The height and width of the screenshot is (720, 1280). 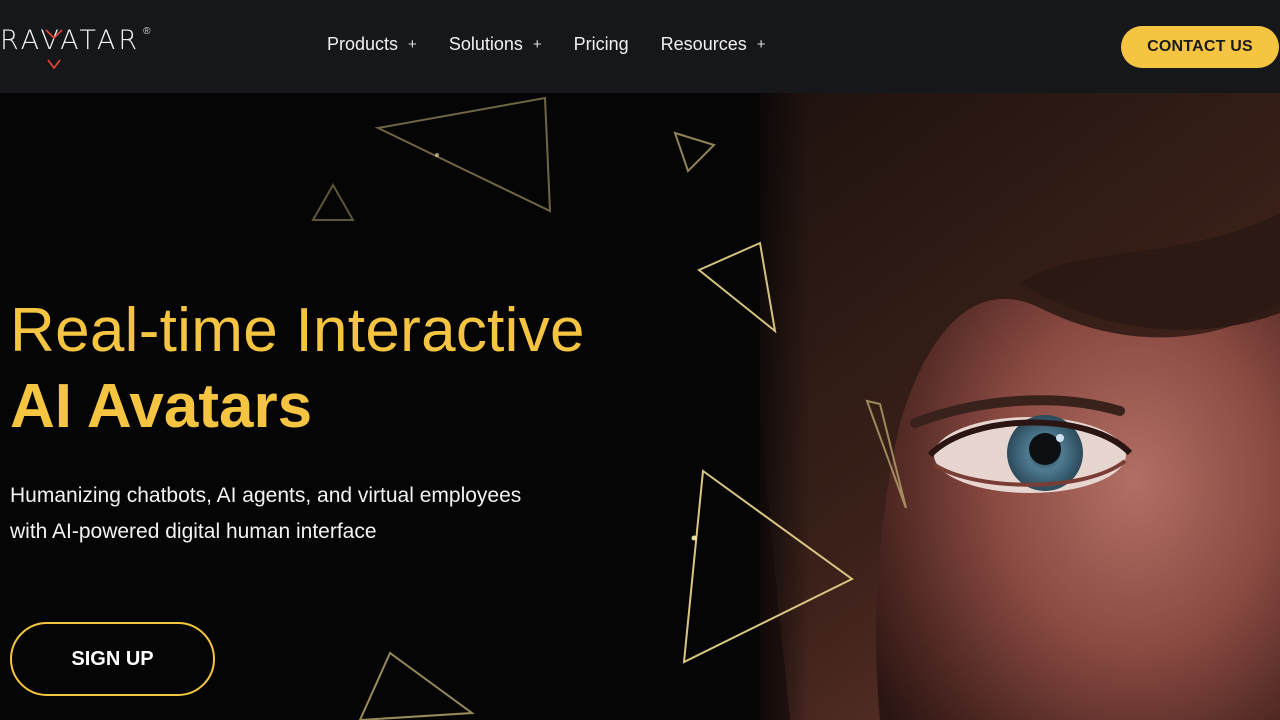 I want to click on sign-up-button: SIGN UP, so click(x=112, y=659).